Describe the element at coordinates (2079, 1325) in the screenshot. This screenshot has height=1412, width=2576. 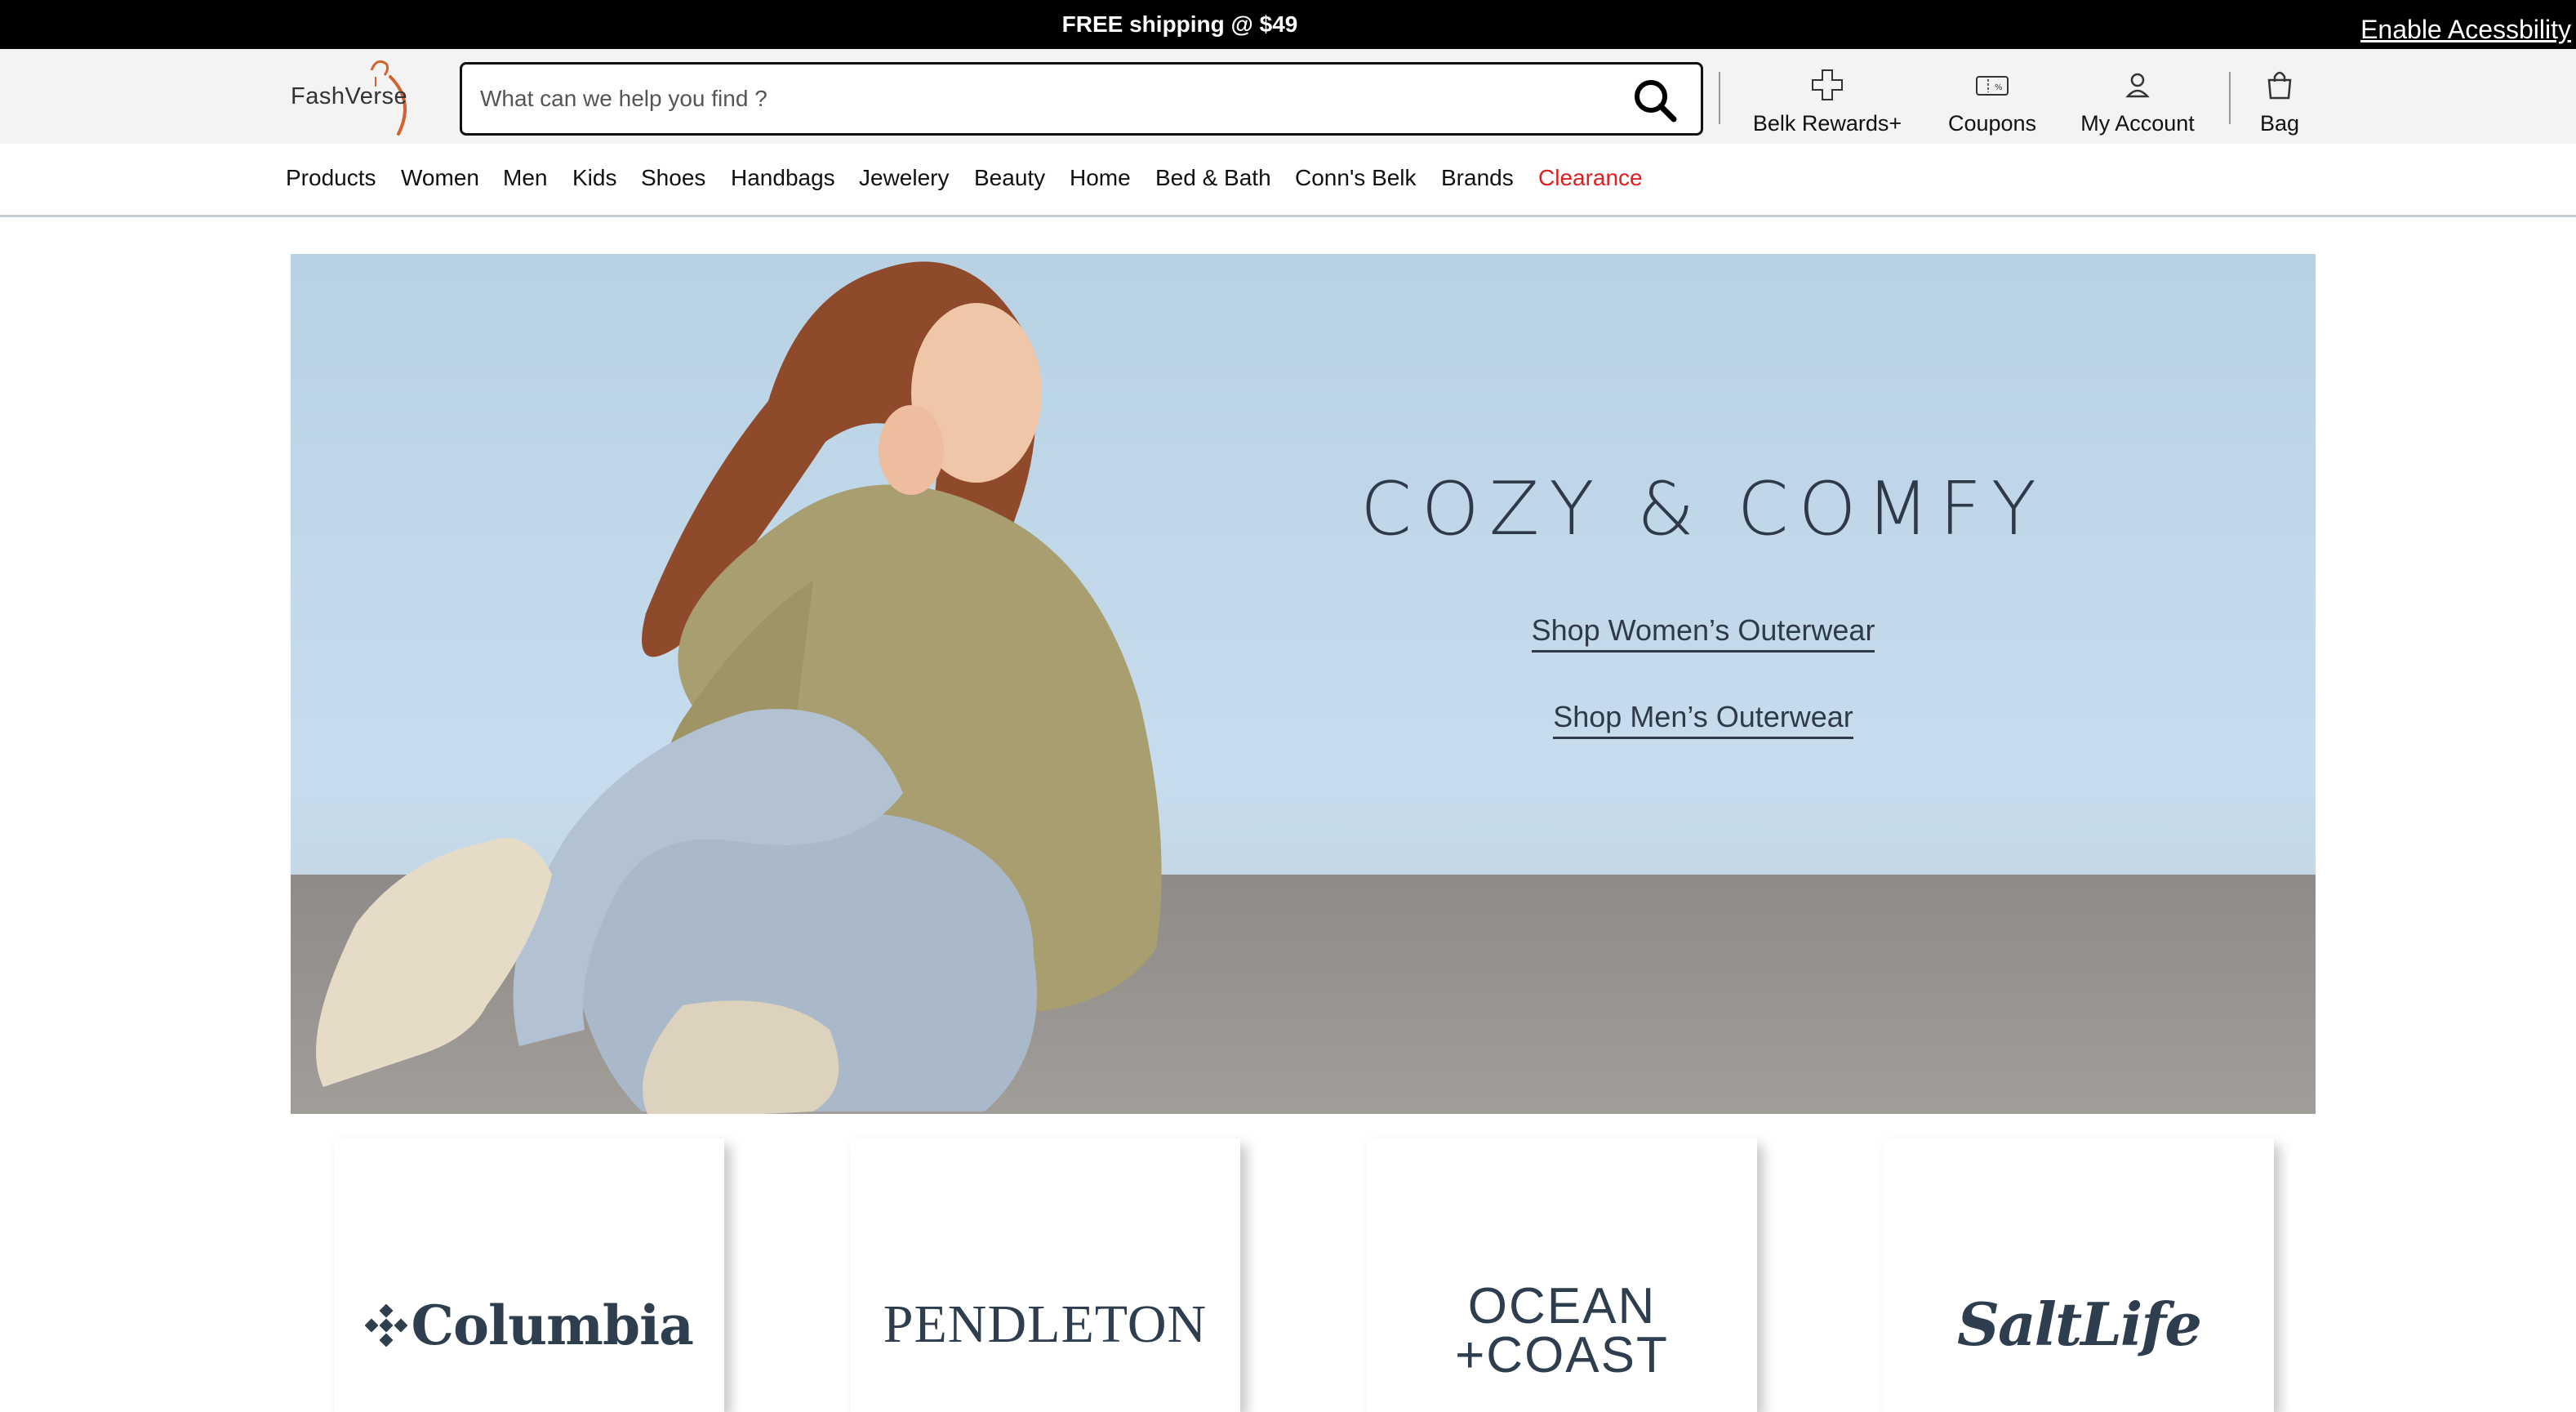
I see `saltlife-wordmark: SaltLife` at that location.